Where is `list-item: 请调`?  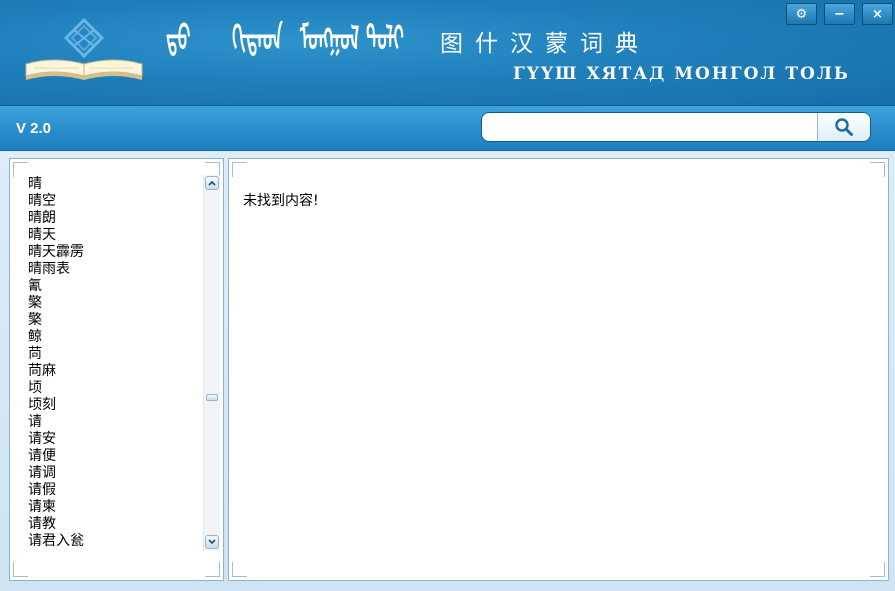 list-item: 请调 is located at coordinates (113, 473).